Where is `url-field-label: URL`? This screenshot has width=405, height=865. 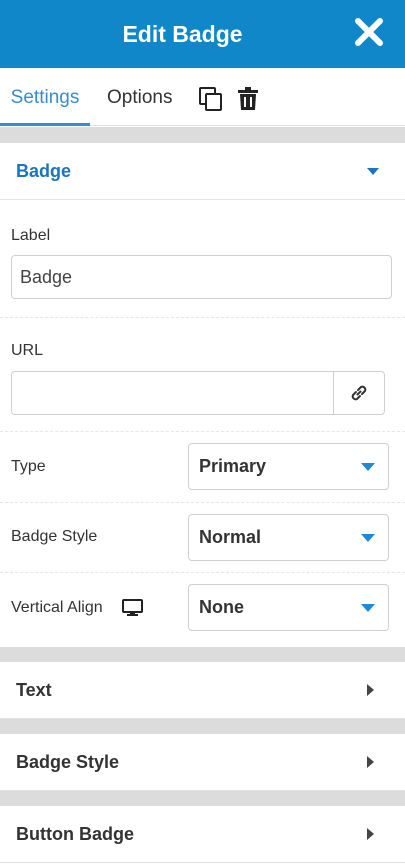
url-field-label: URL is located at coordinates (27, 350).